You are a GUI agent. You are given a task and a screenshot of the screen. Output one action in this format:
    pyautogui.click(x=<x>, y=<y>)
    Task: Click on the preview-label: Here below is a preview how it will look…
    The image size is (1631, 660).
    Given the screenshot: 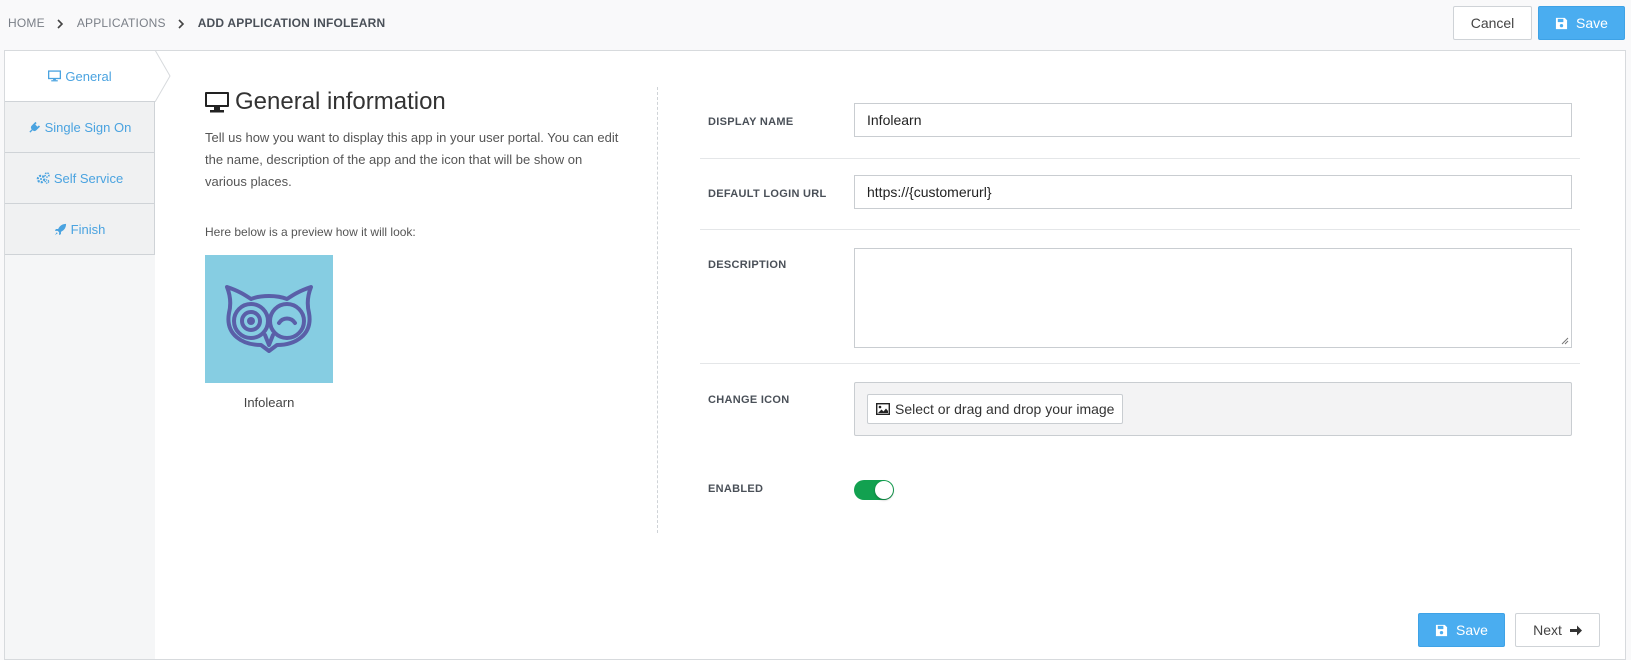 What is the action you would take?
    pyautogui.click(x=310, y=232)
    